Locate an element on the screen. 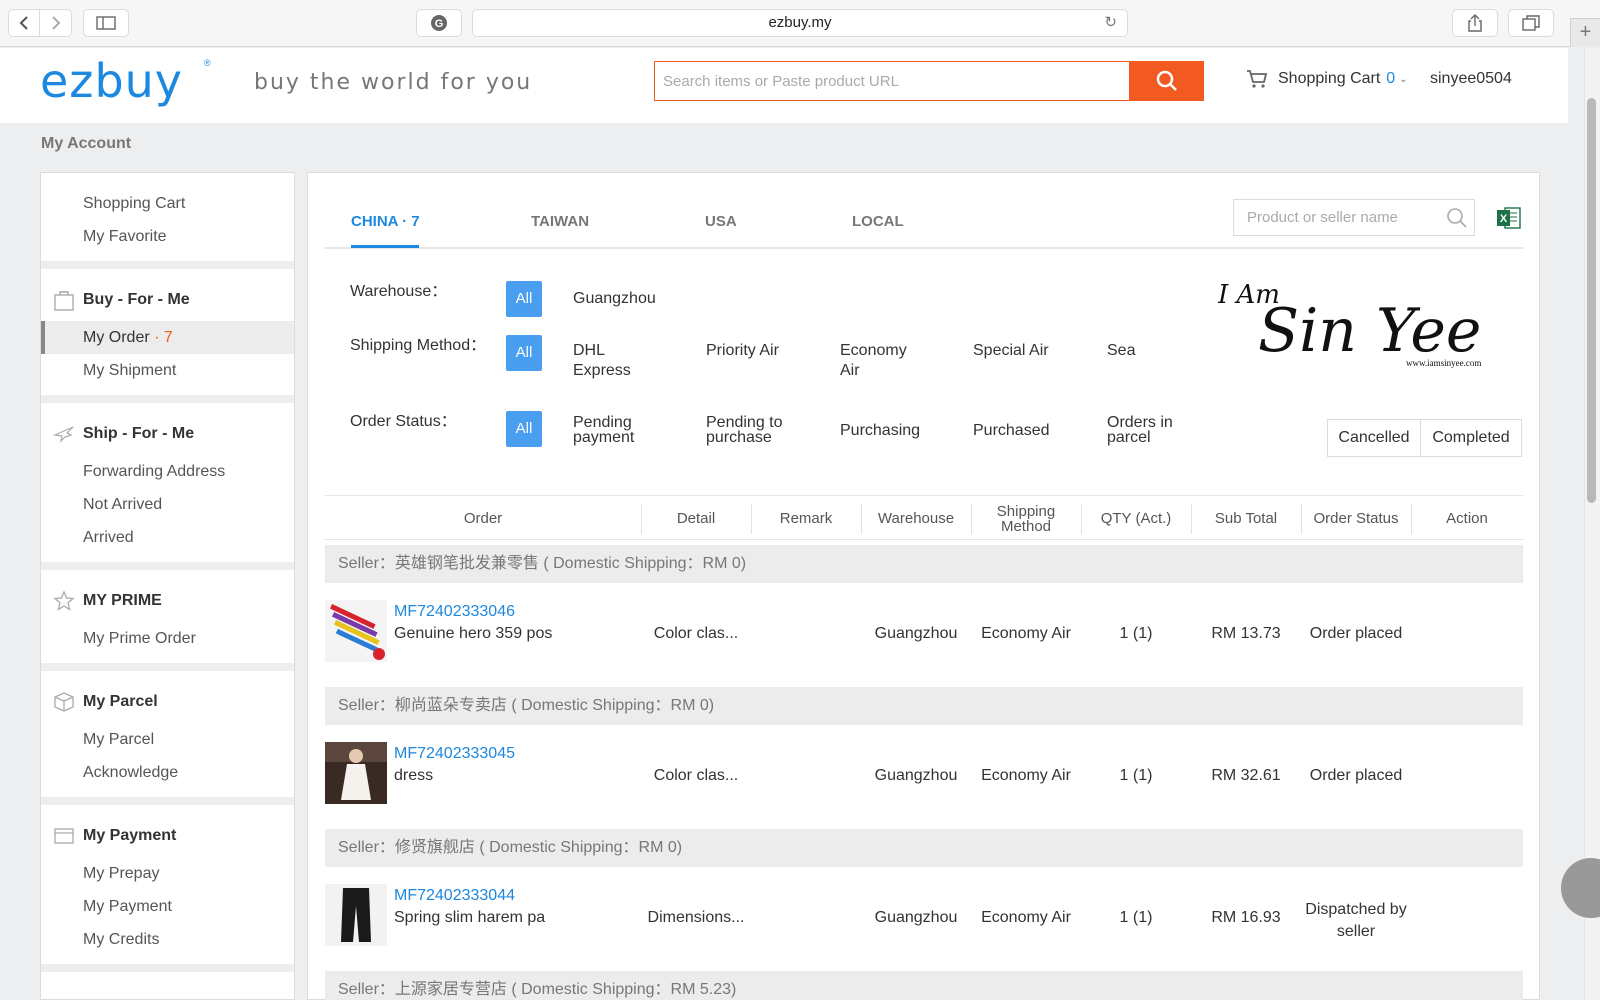  column-warehouse: Warehouse is located at coordinates (916, 518).